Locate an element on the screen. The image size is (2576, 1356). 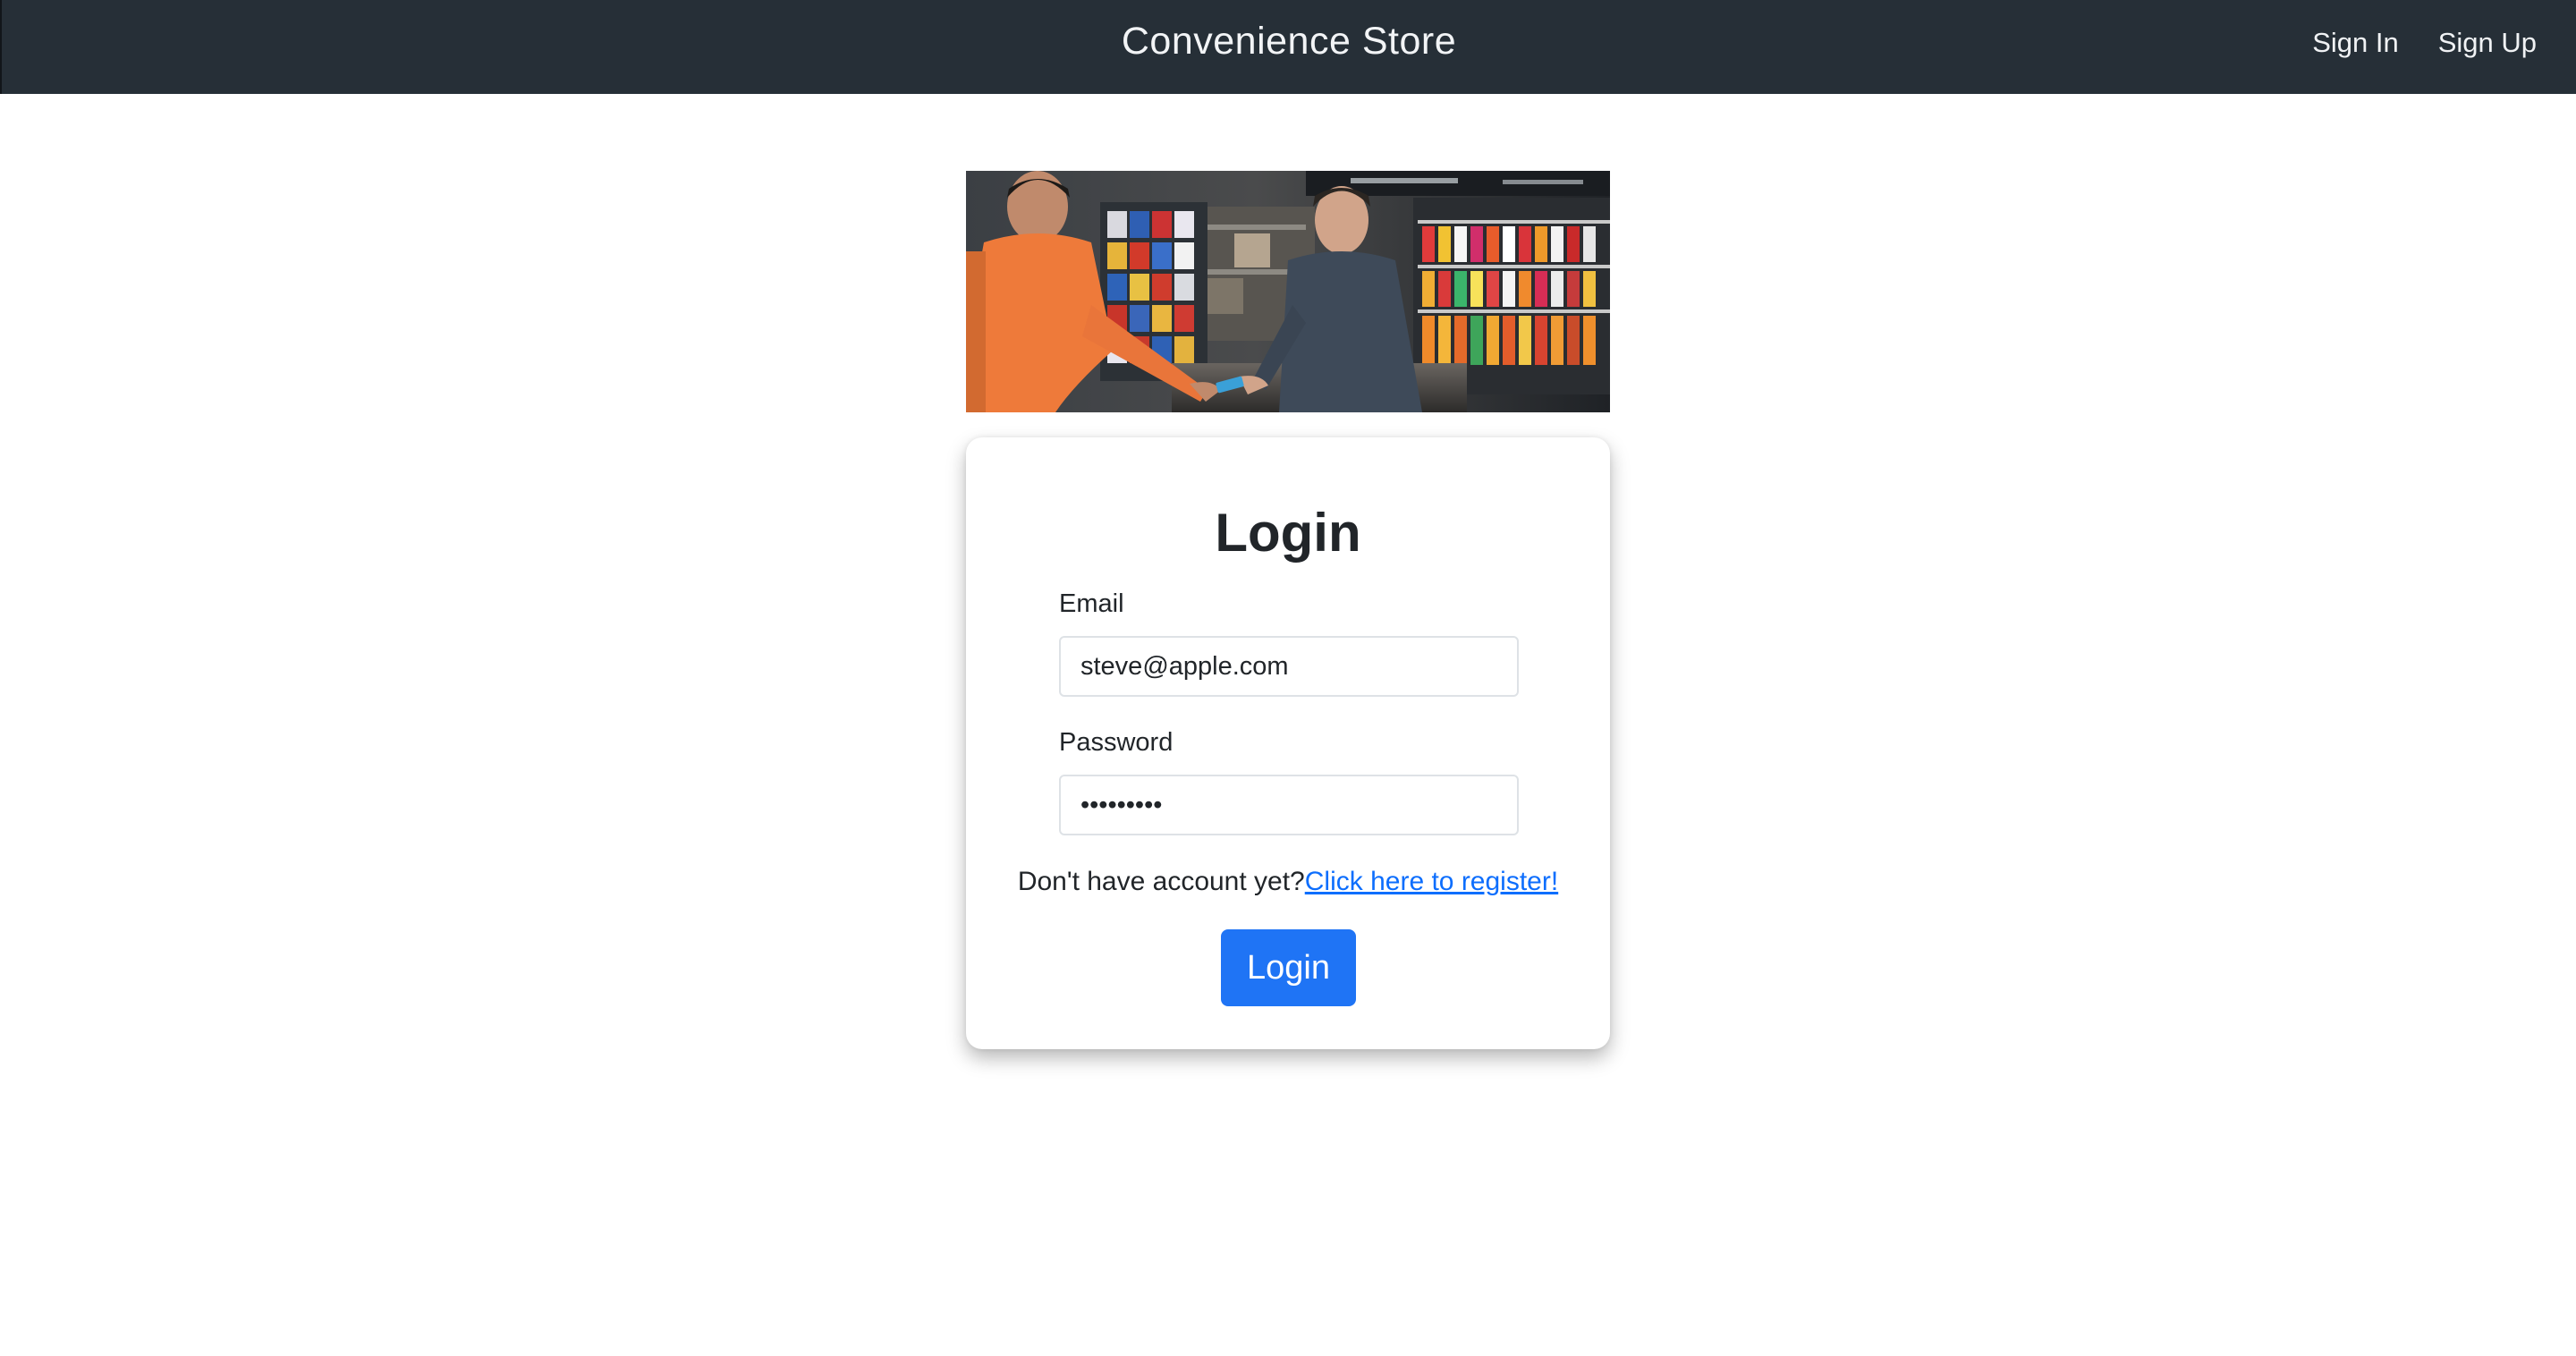
register-prompt-text: Don't have account yet? is located at coordinates (1161, 881).